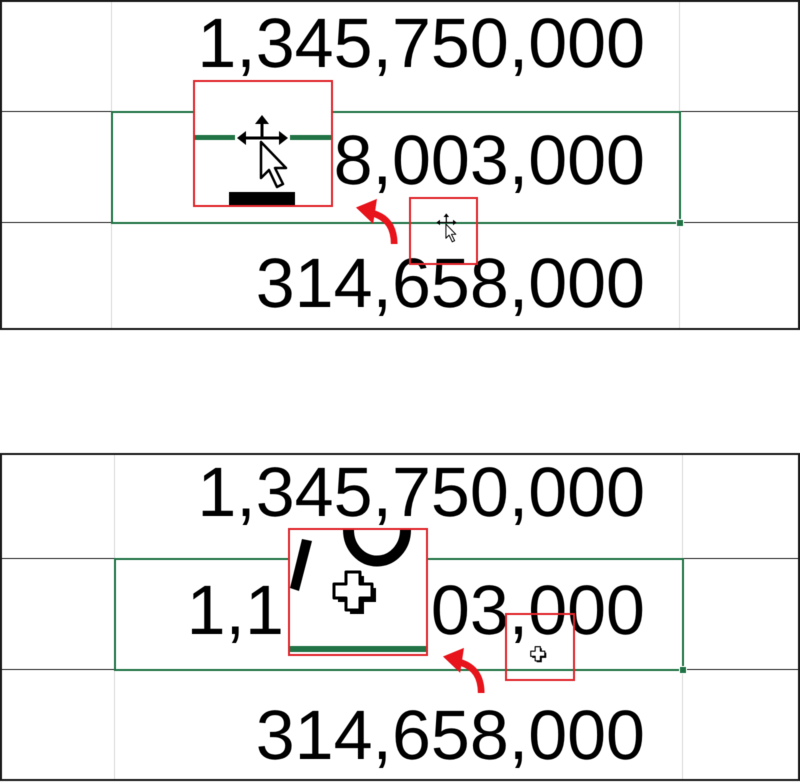 This screenshot has height=782, width=800. Describe the element at coordinates (377, 548) in the screenshot. I see `arc-fragment-drawing` at that location.